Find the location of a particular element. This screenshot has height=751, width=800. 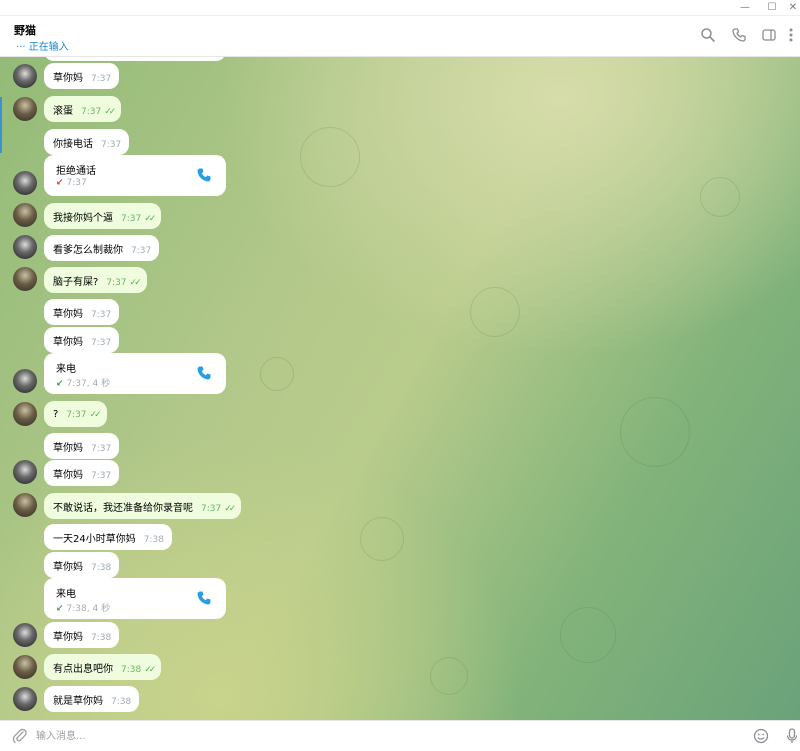

message-bubble-outgoing: 不敢说话，我还准备给你录音呢 7:37 ✓✓ is located at coordinates (143, 506).